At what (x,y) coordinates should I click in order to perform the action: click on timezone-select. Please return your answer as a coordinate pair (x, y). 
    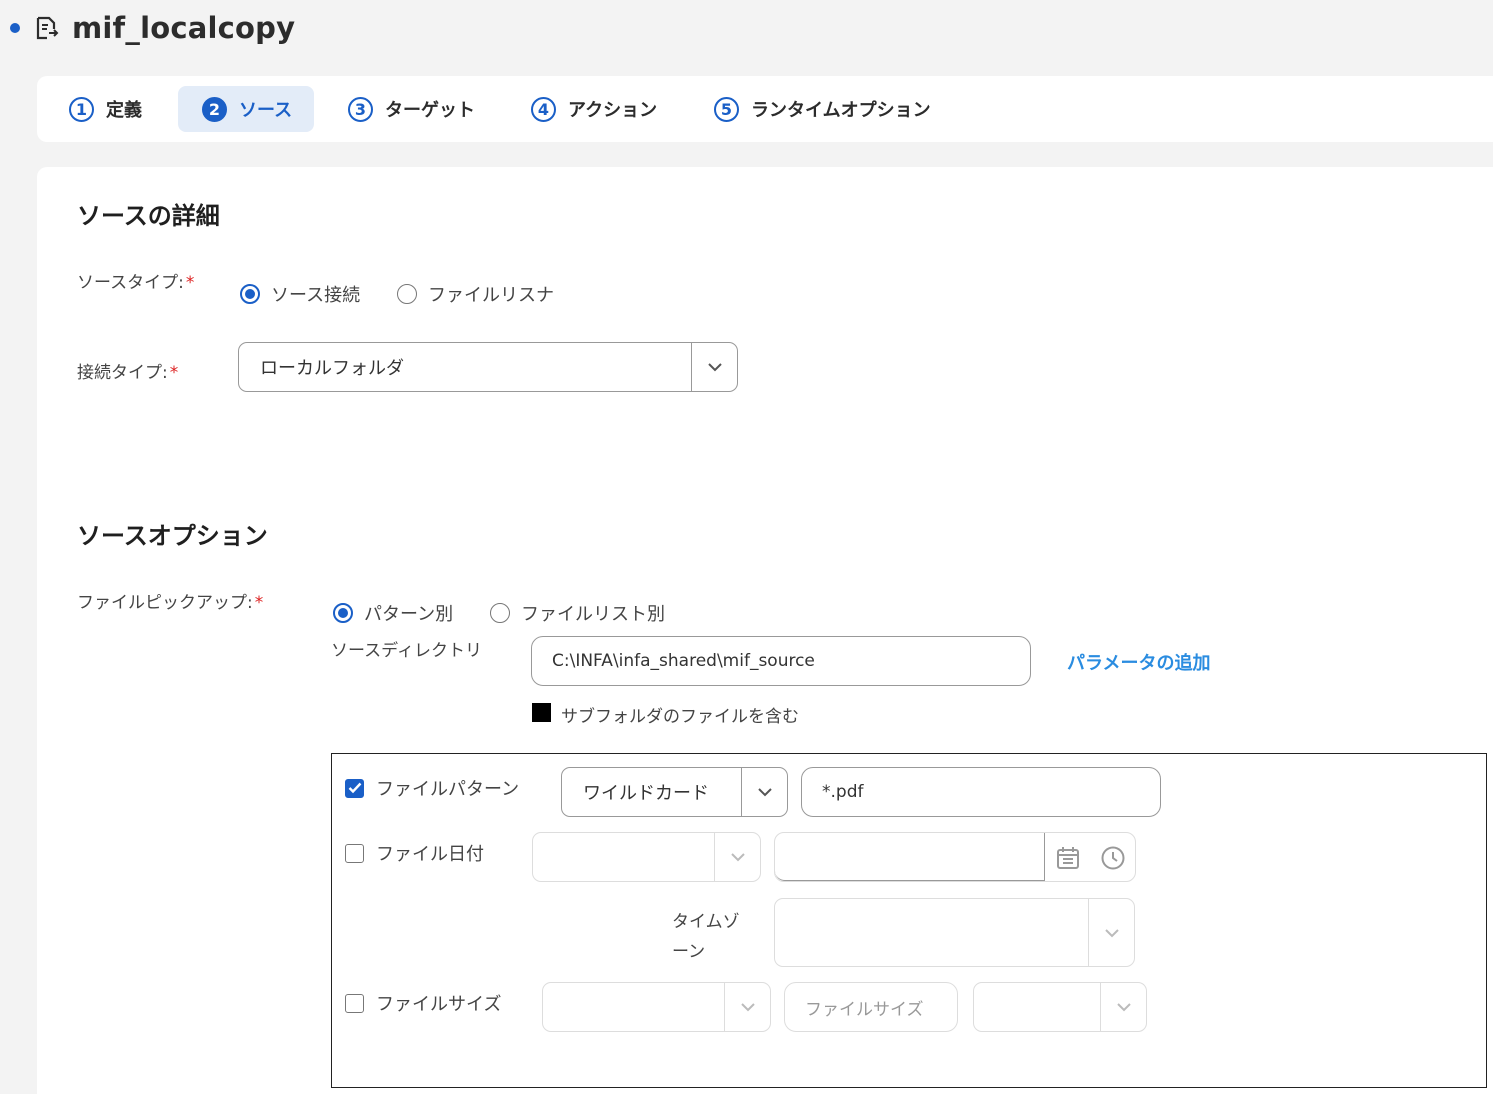
    Looking at the image, I should click on (954, 932).